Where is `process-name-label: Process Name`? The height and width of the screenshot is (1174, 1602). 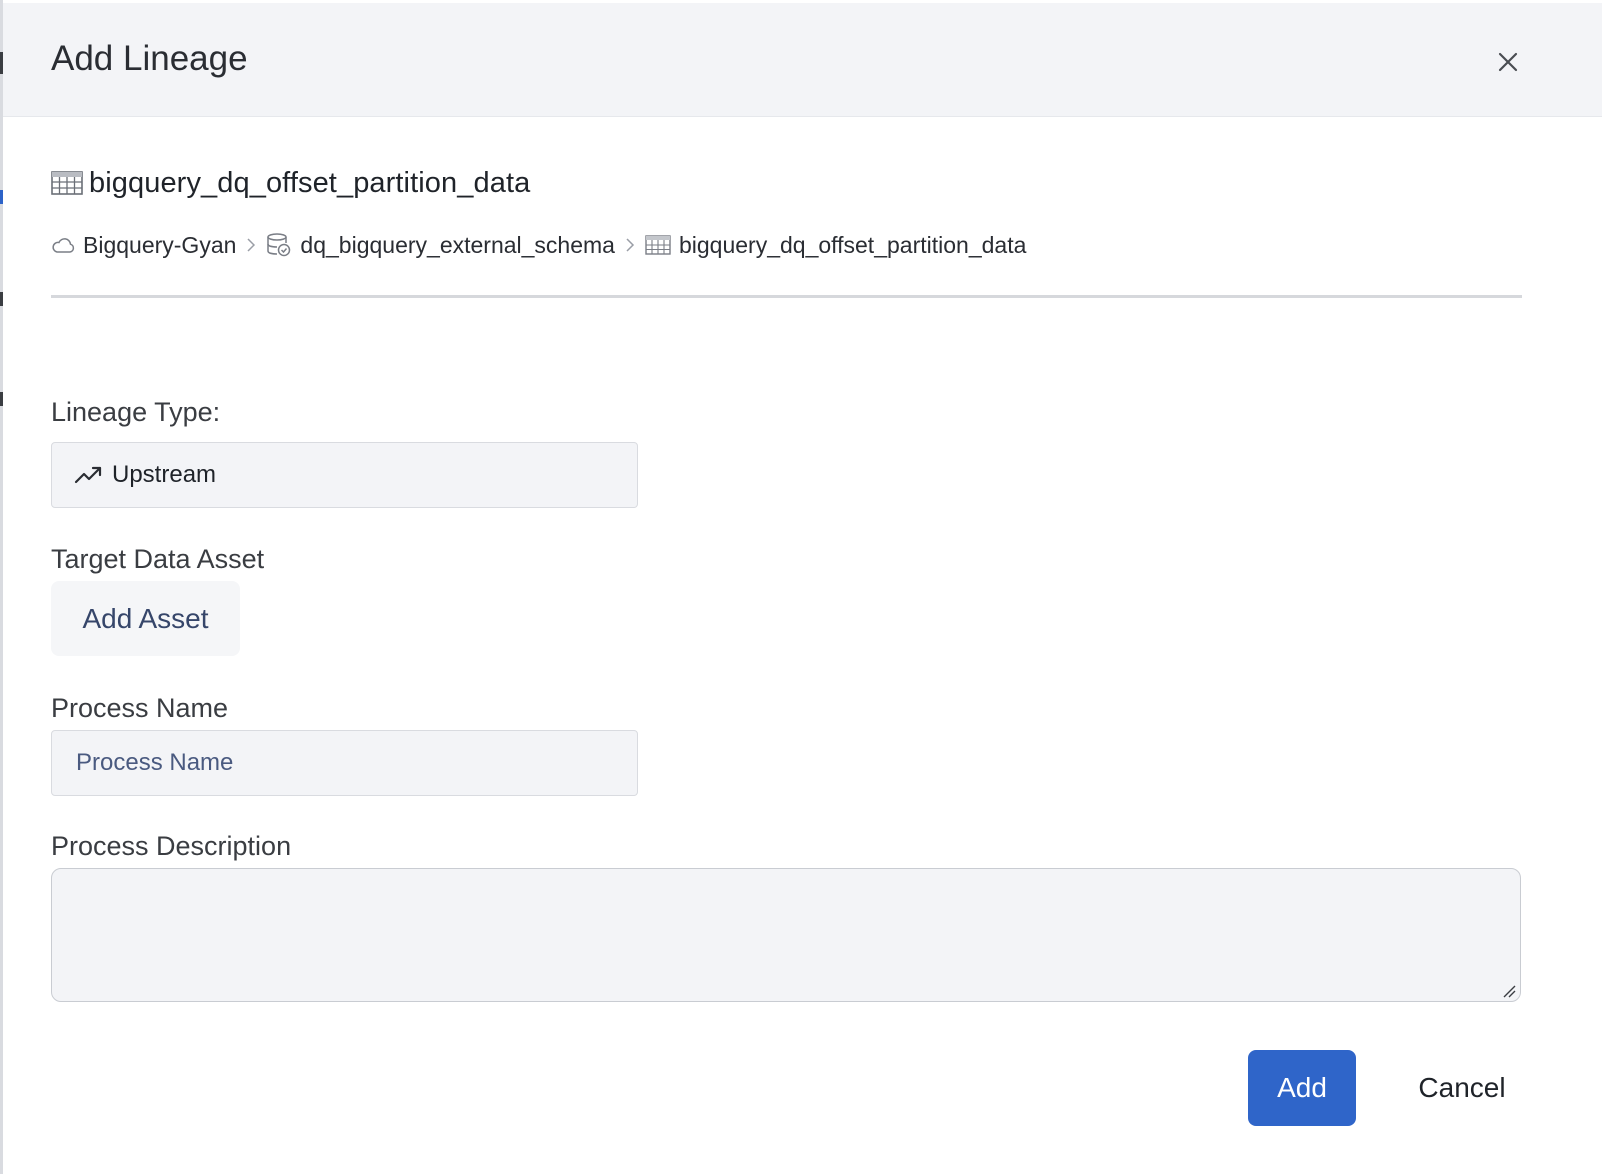
process-name-label: Process Name is located at coordinates (140, 708).